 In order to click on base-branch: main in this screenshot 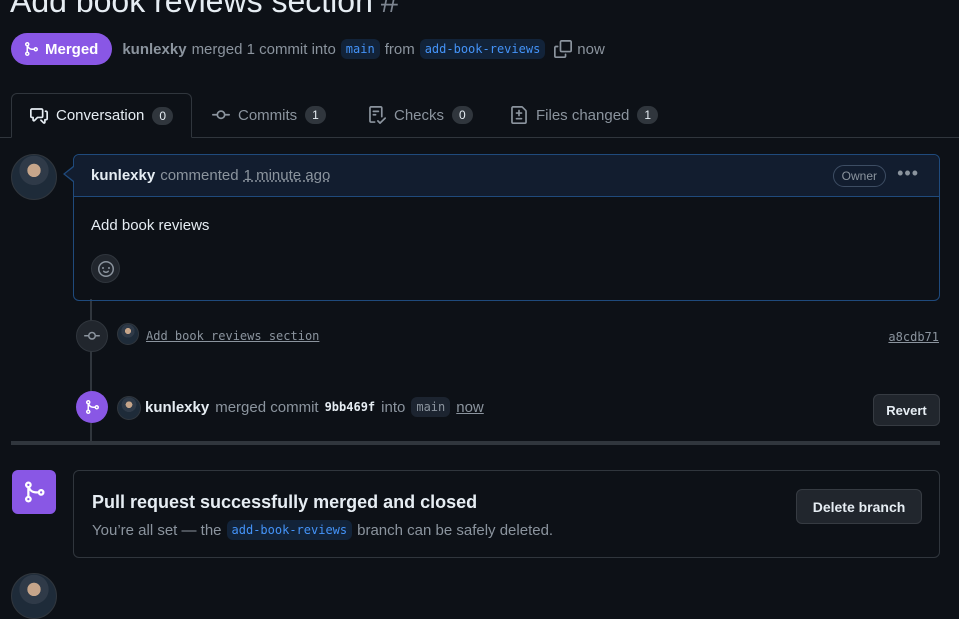, I will do `click(360, 49)`.